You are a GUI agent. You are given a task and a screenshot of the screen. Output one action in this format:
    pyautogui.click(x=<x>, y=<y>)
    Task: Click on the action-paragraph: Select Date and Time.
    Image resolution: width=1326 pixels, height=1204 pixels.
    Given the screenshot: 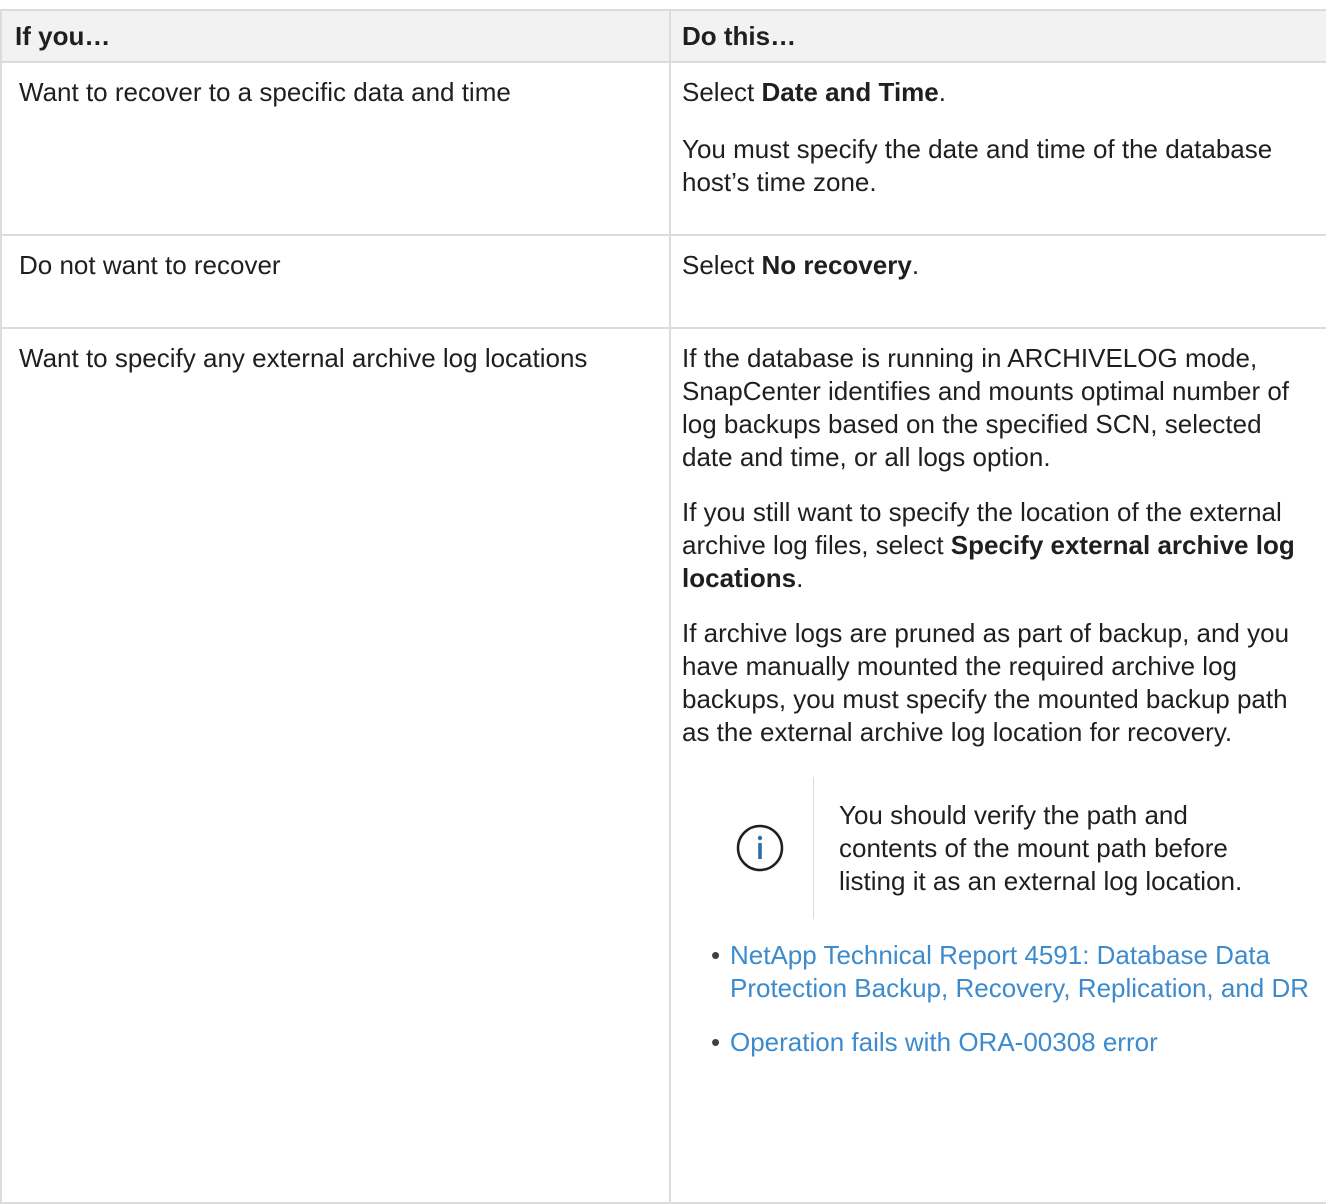 What is the action you would take?
    pyautogui.click(x=814, y=92)
    